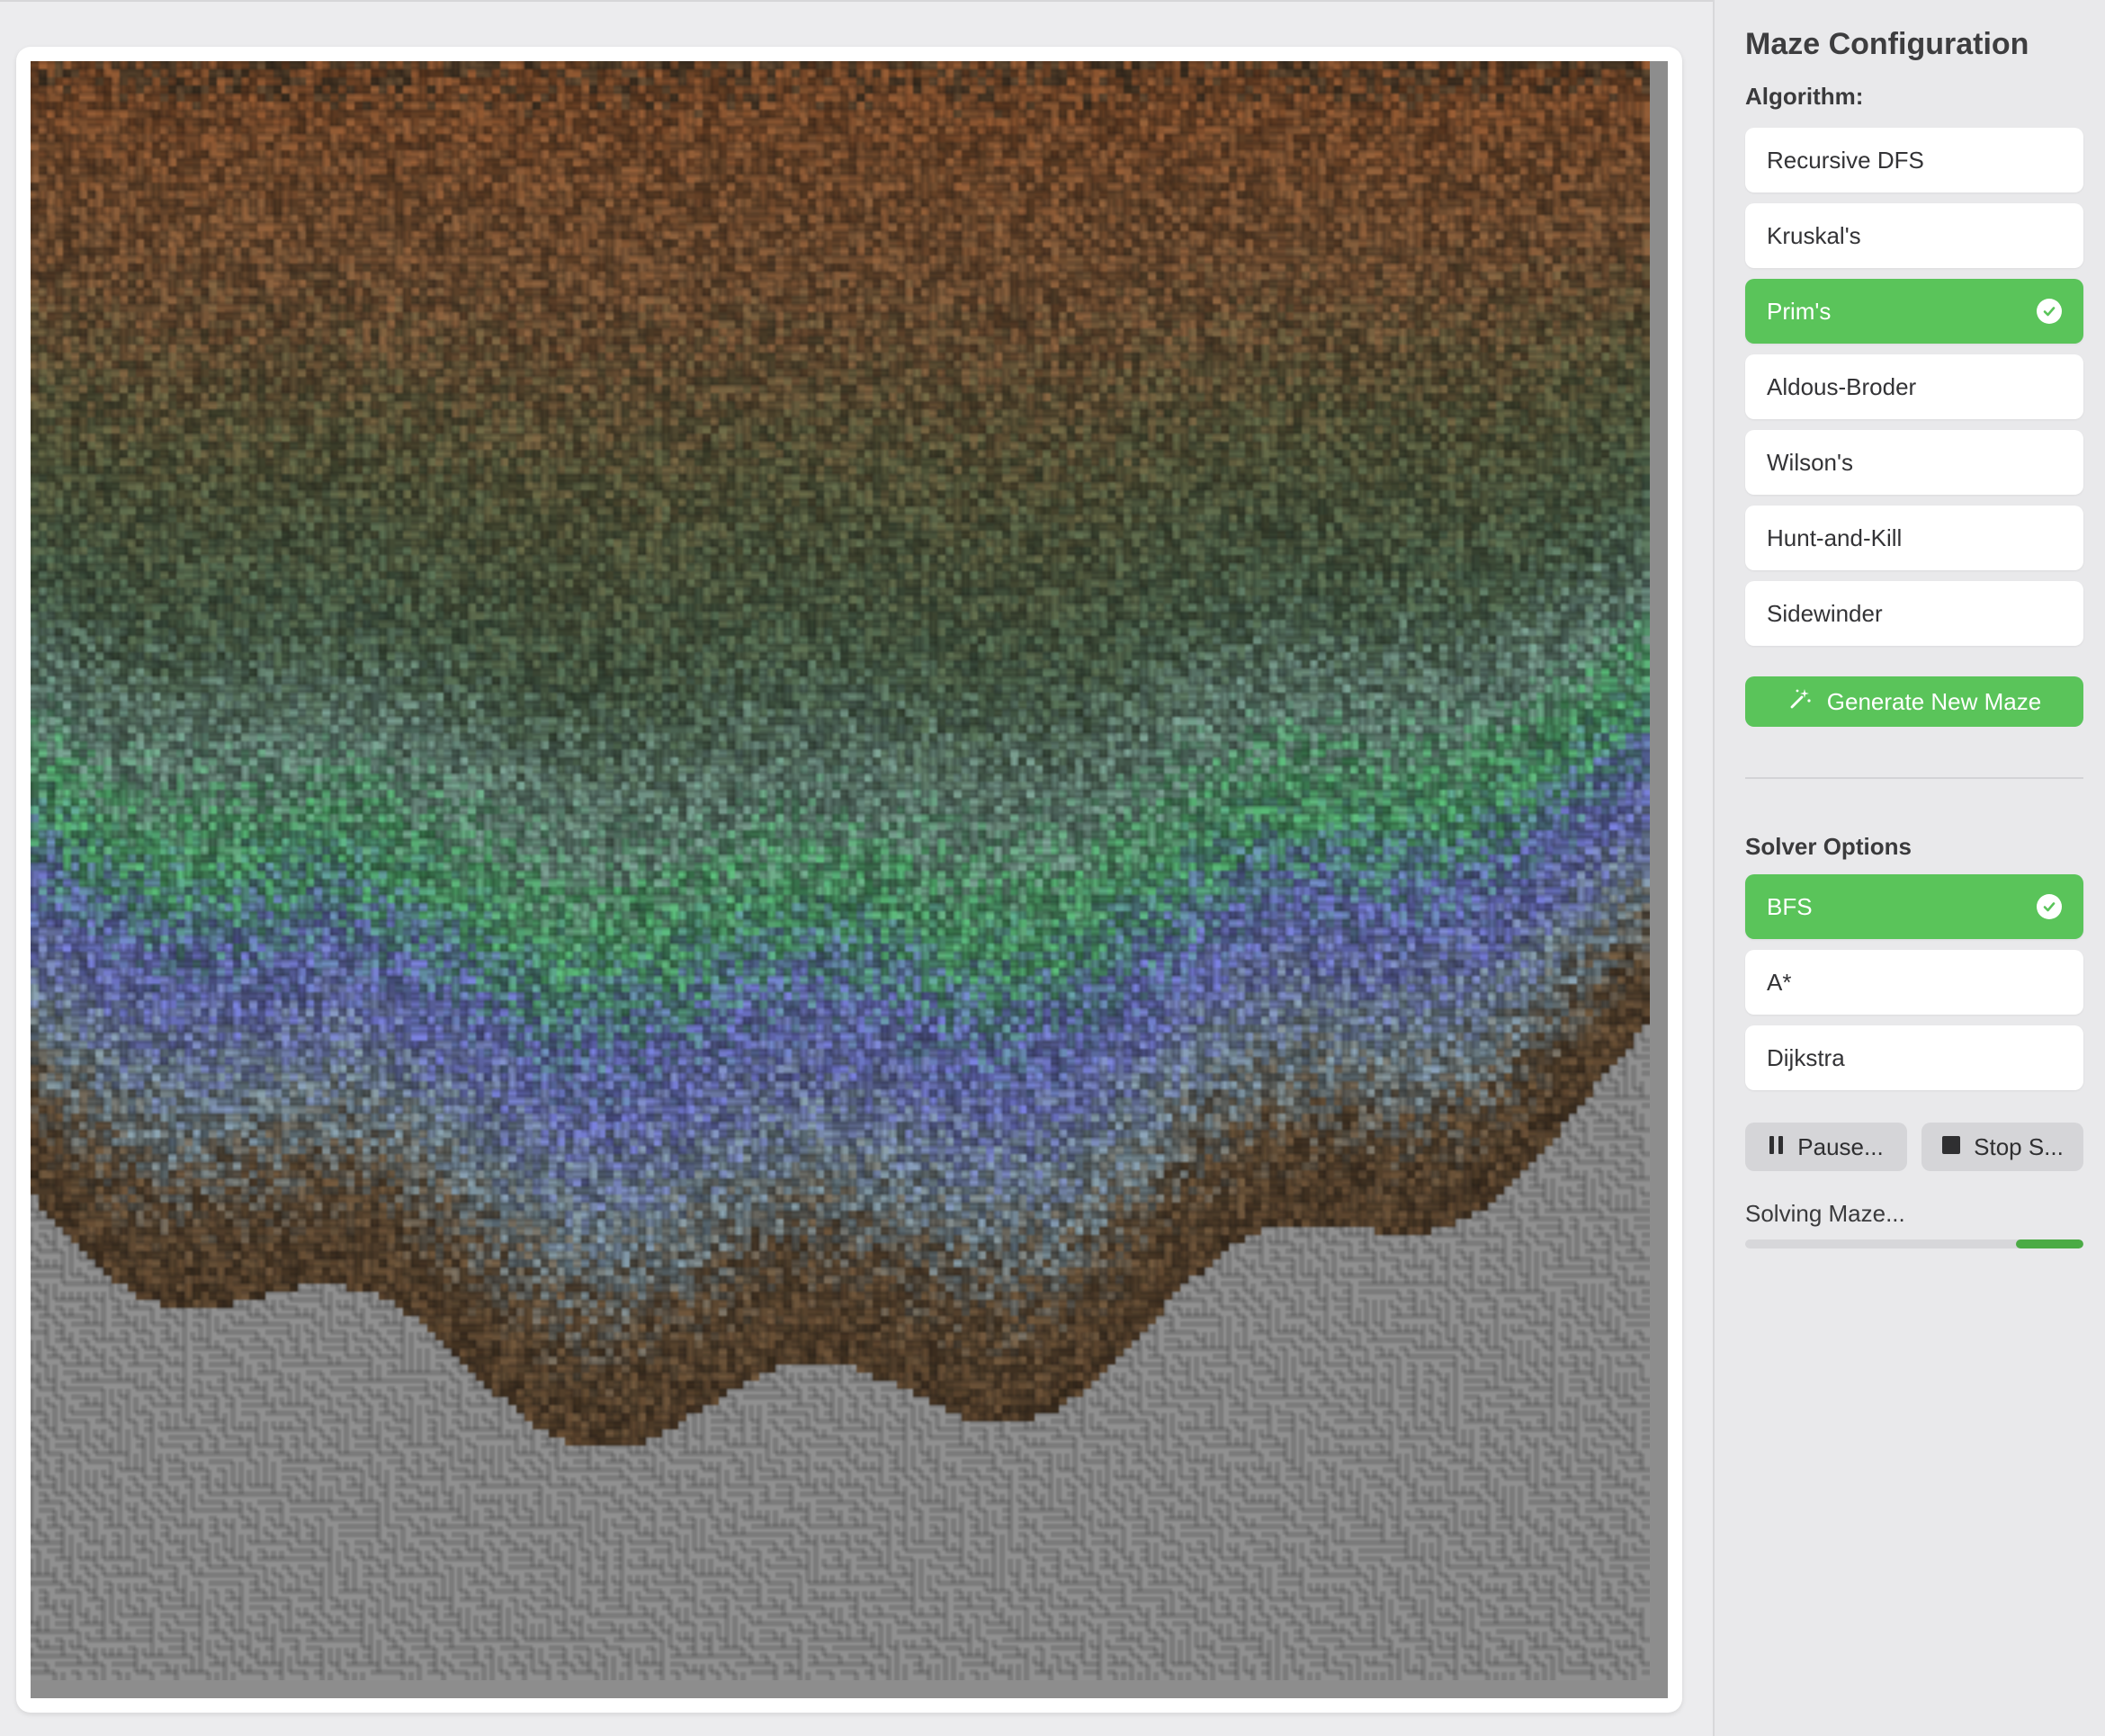 The height and width of the screenshot is (1736, 2105). I want to click on algorithm-option-aldous-broder: Aldous-Broder, so click(1914, 386).